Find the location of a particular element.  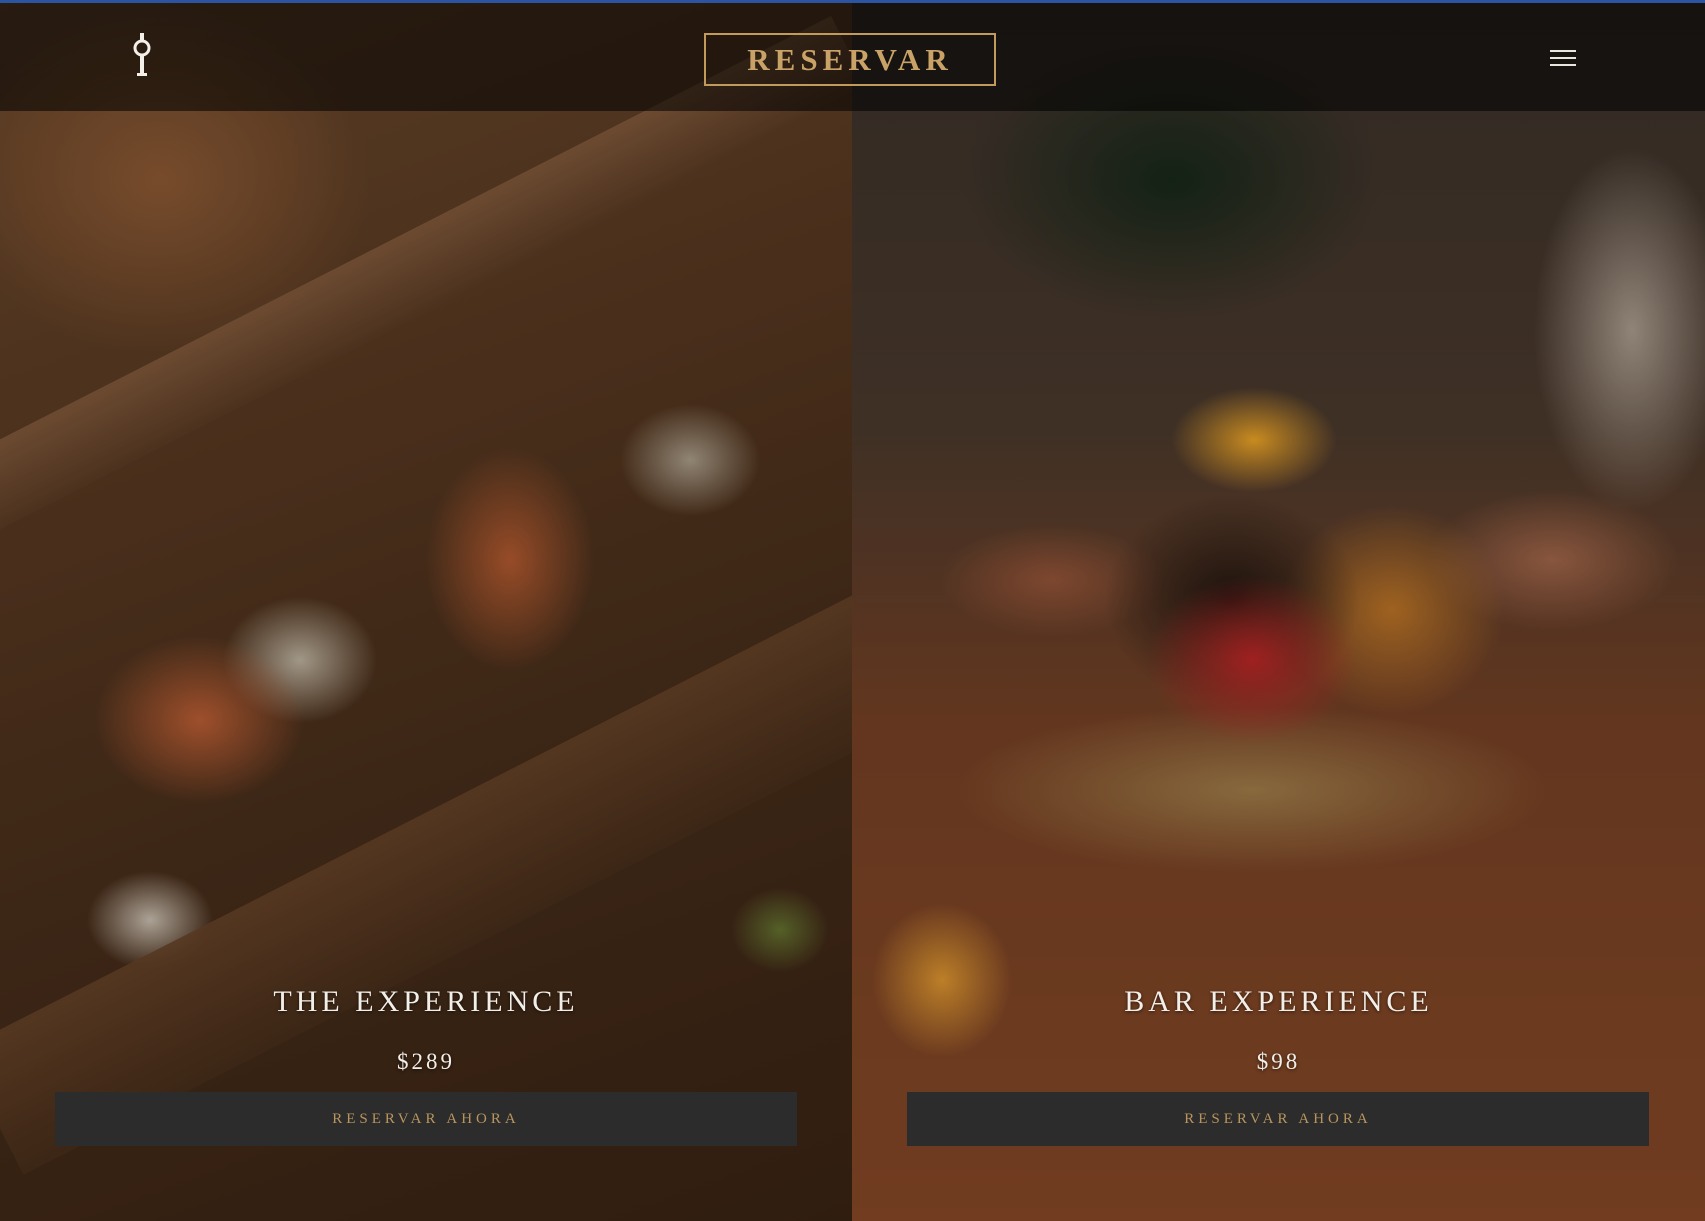

offer-price: $98 is located at coordinates (1278, 1061).